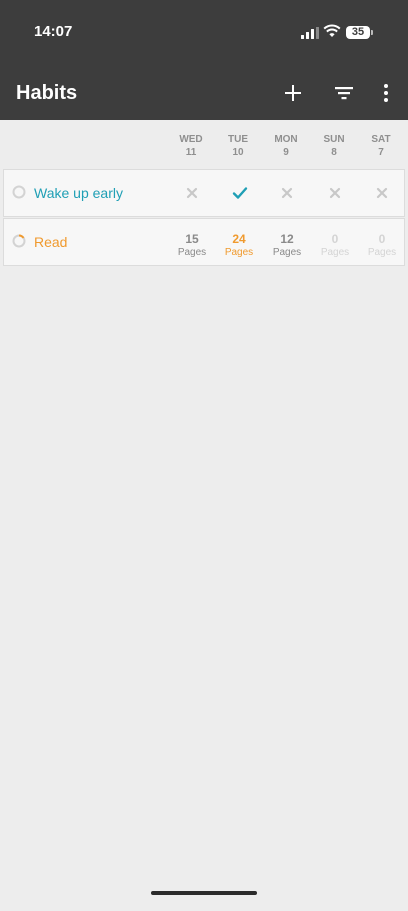 This screenshot has width=408, height=911. What do you see at coordinates (238, 152) in the screenshot?
I see `day-date: 10` at bounding box center [238, 152].